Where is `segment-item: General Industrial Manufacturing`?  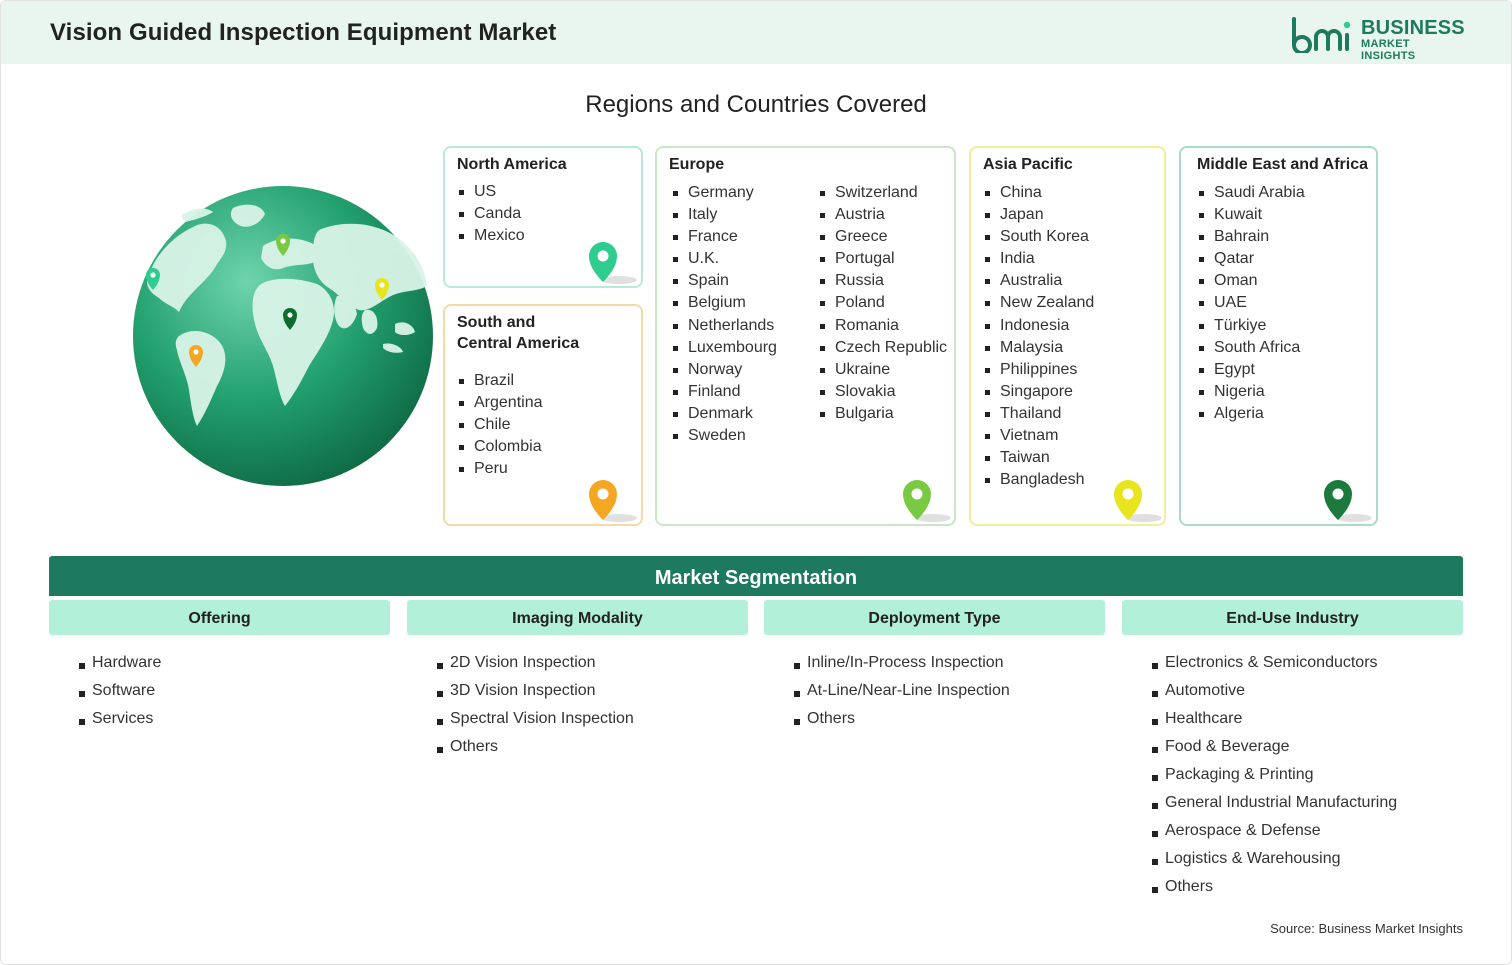
segment-item: General Industrial Manufacturing is located at coordinates (1307, 803).